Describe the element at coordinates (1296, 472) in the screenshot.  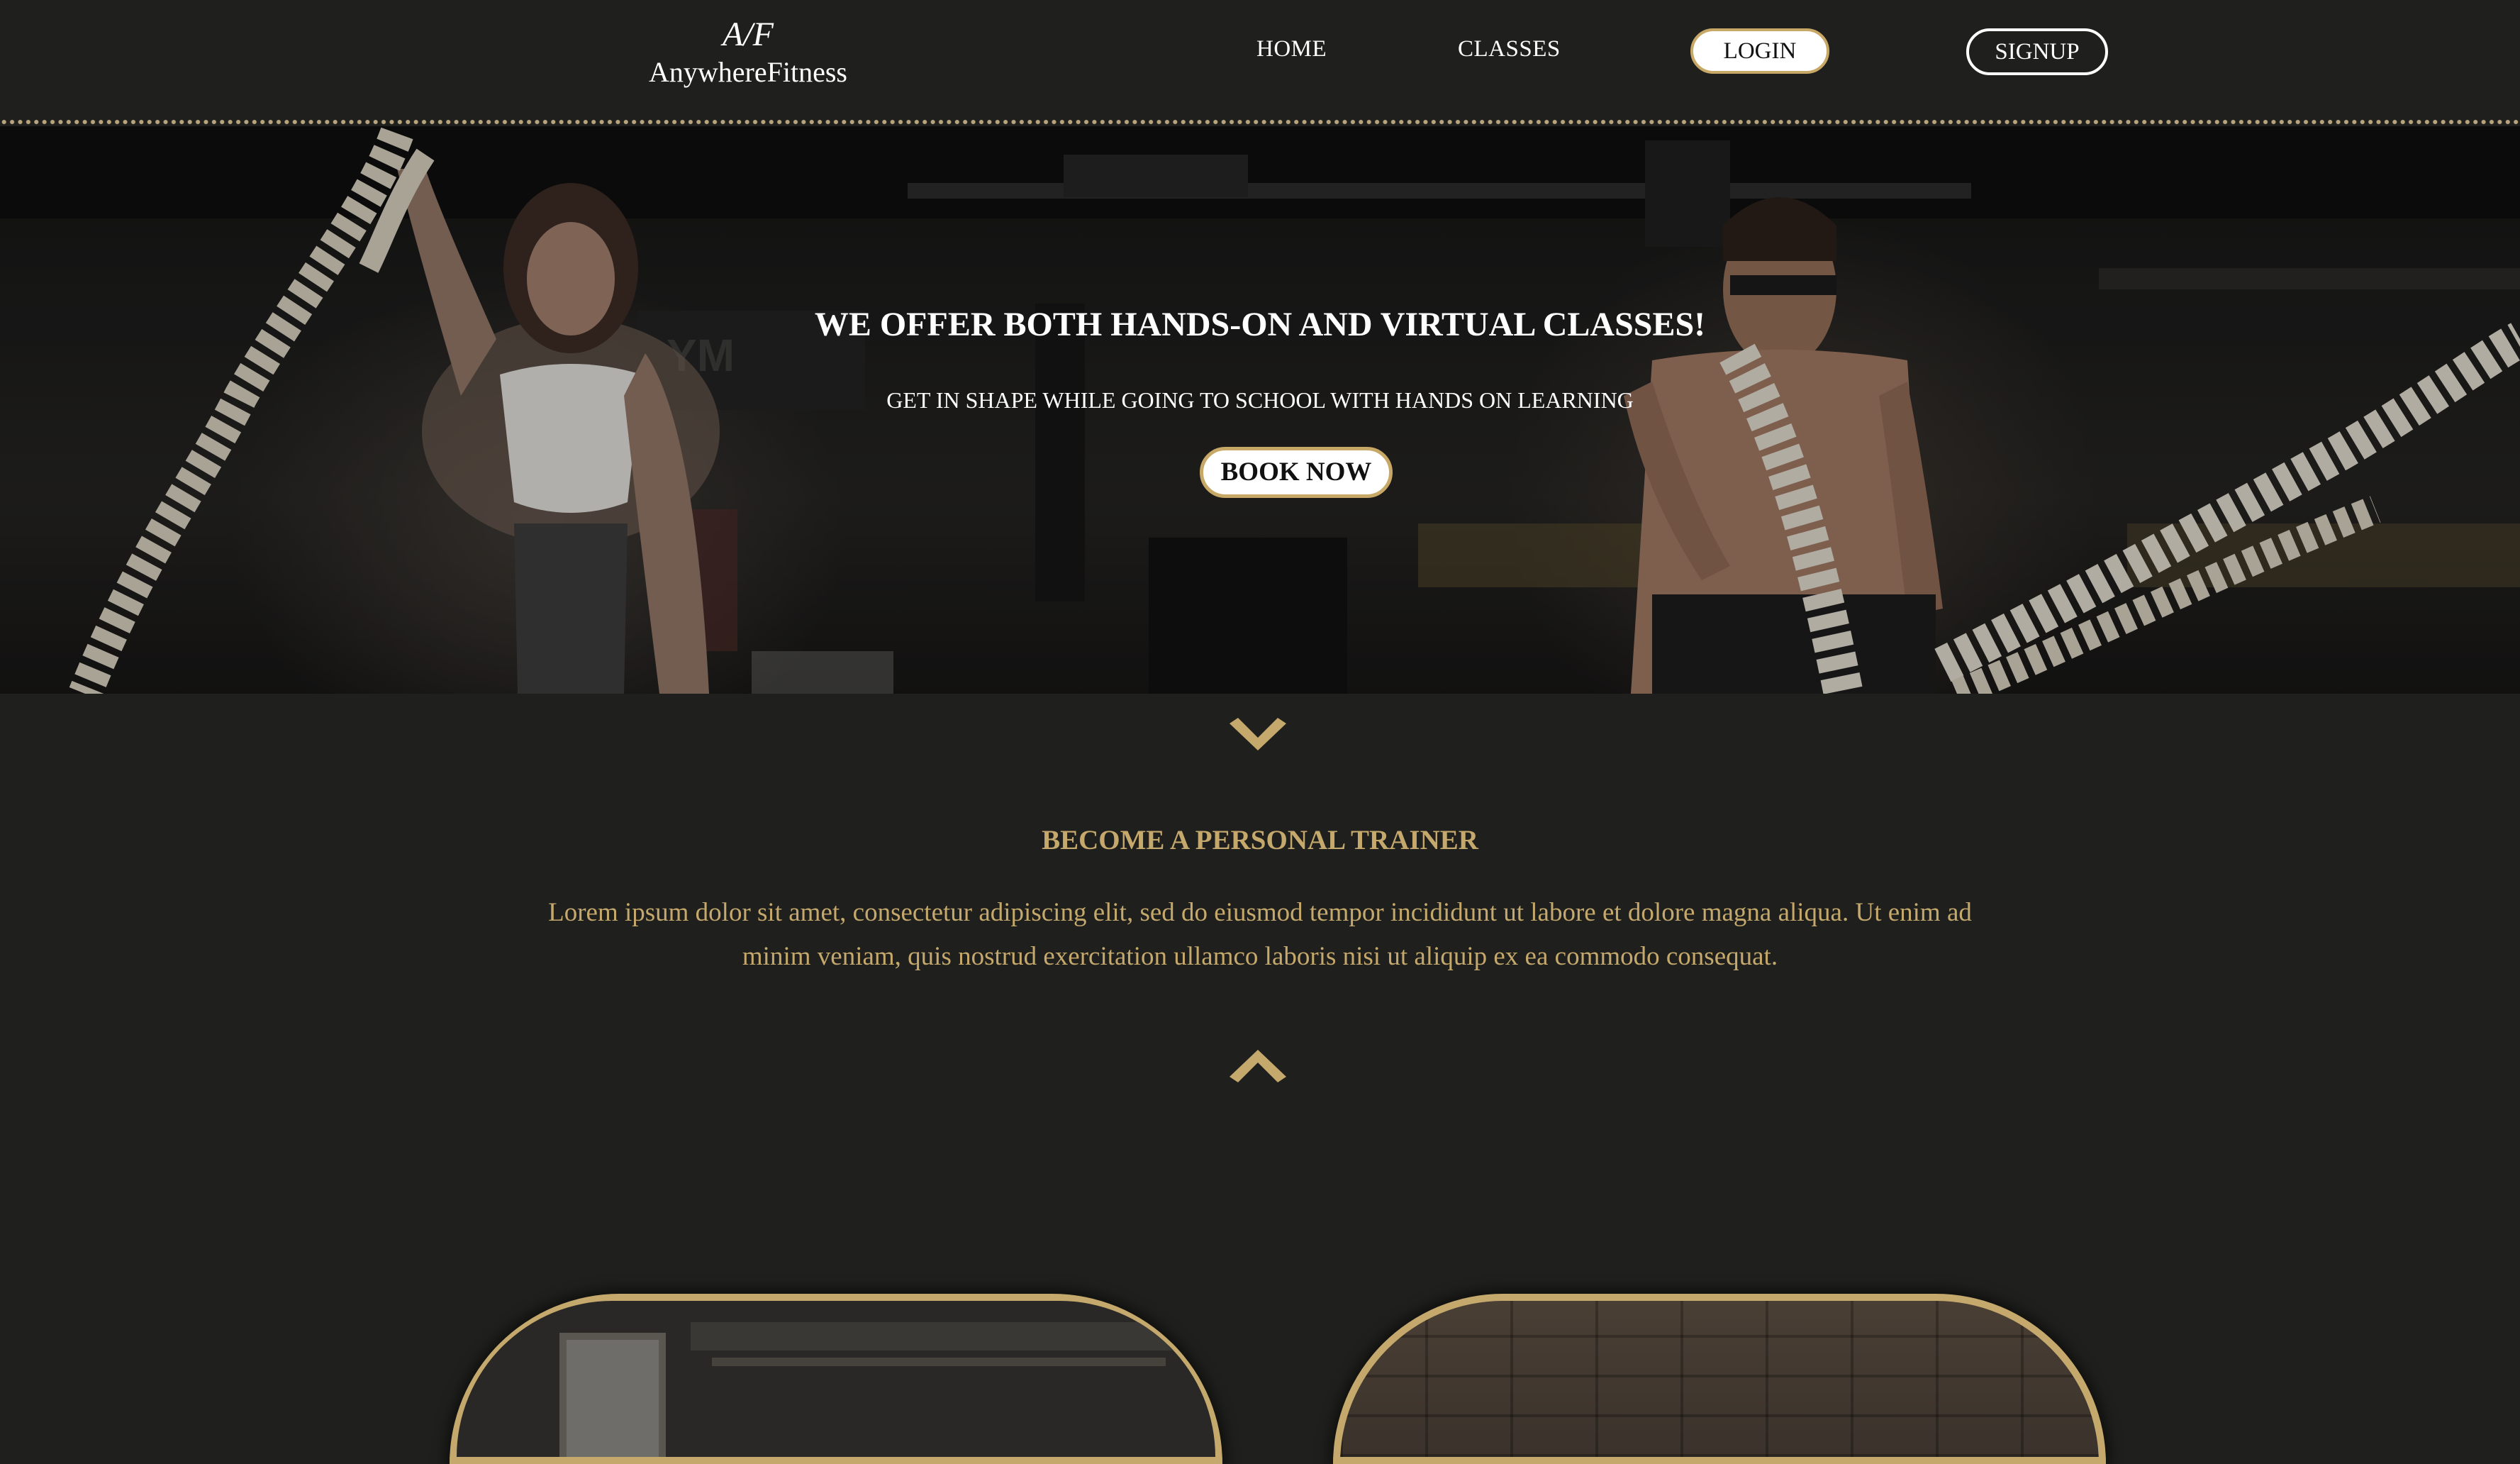
I see `book-now-button: BOOK NOW` at that location.